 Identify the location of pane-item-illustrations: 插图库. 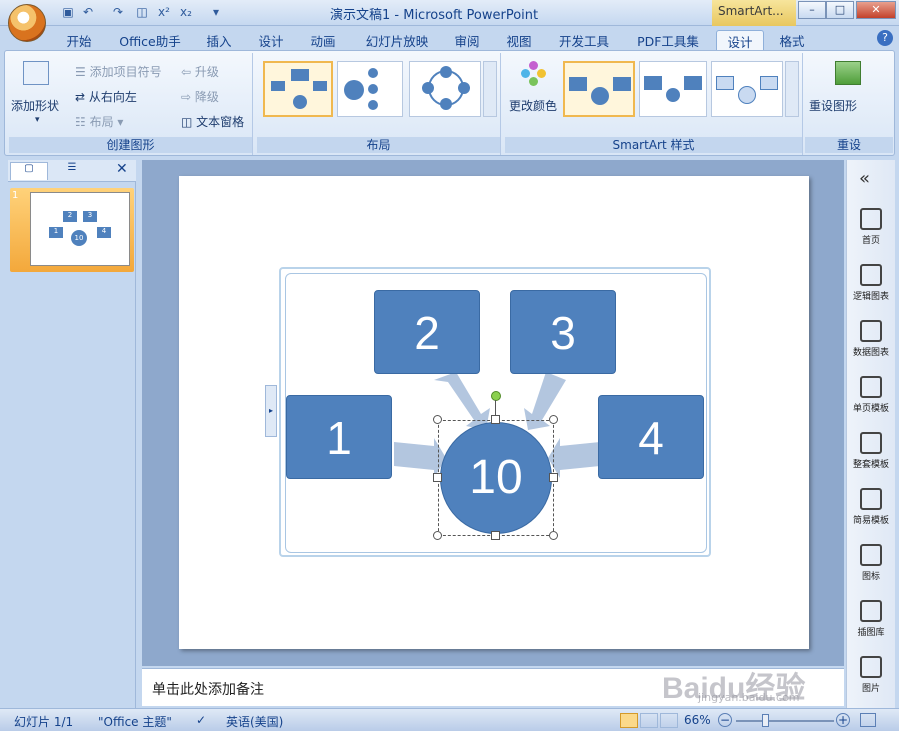
(871, 623).